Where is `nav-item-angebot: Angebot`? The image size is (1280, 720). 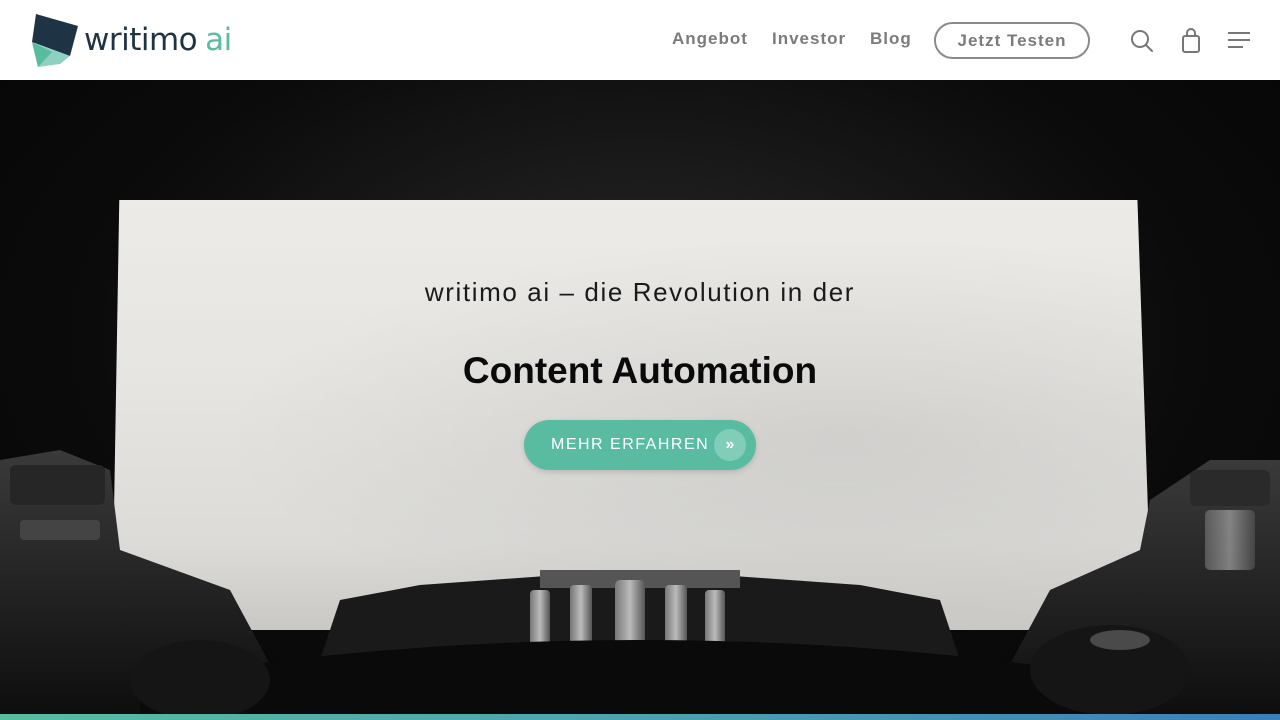 nav-item-angebot: Angebot is located at coordinates (710, 39).